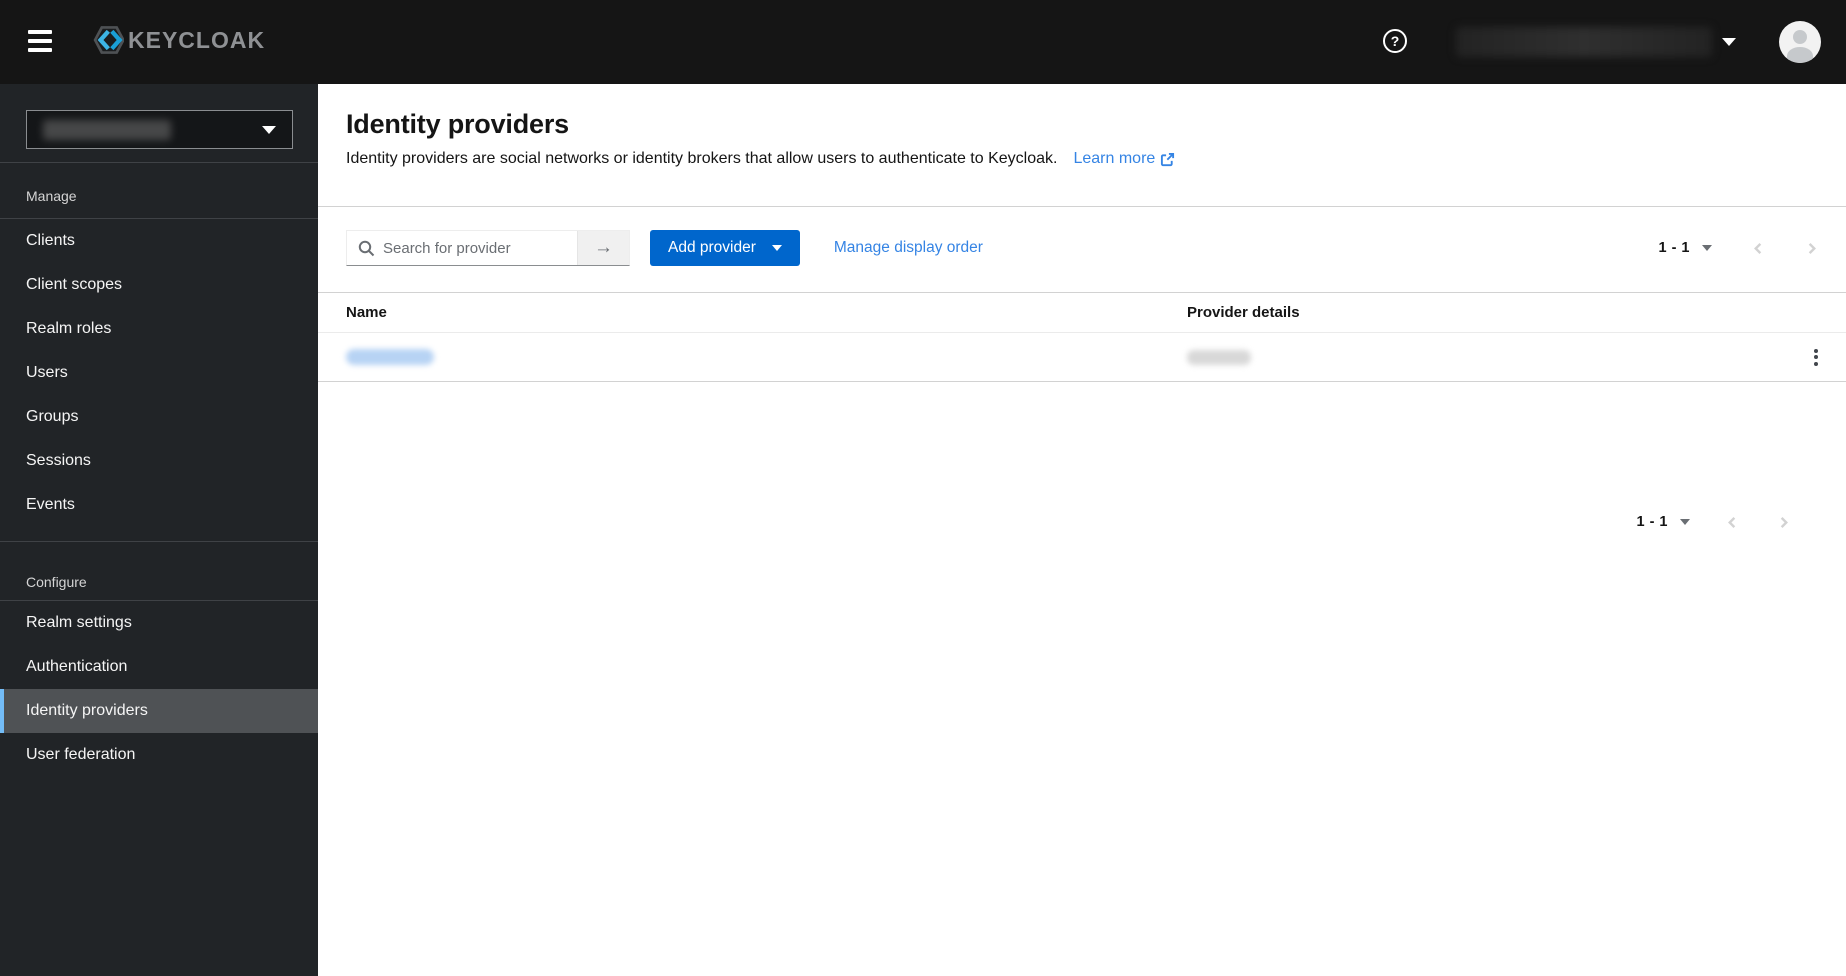  What do you see at coordinates (159, 505) in the screenshot?
I see `sidebar-item-events: Events` at bounding box center [159, 505].